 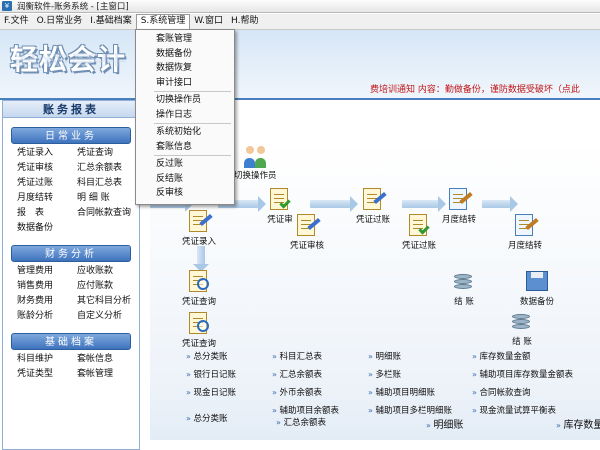 What do you see at coordinates (419, 231) in the screenshot?
I see `node-voucher-post: 凭证过账` at bounding box center [419, 231].